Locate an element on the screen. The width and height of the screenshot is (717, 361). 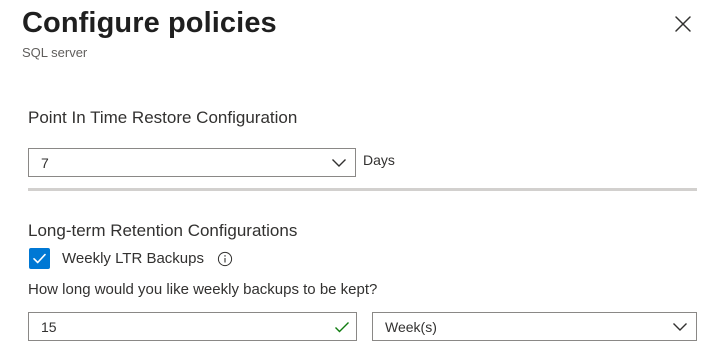
pitr-heading: Point In Time Restore Configuration is located at coordinates (163, 117).